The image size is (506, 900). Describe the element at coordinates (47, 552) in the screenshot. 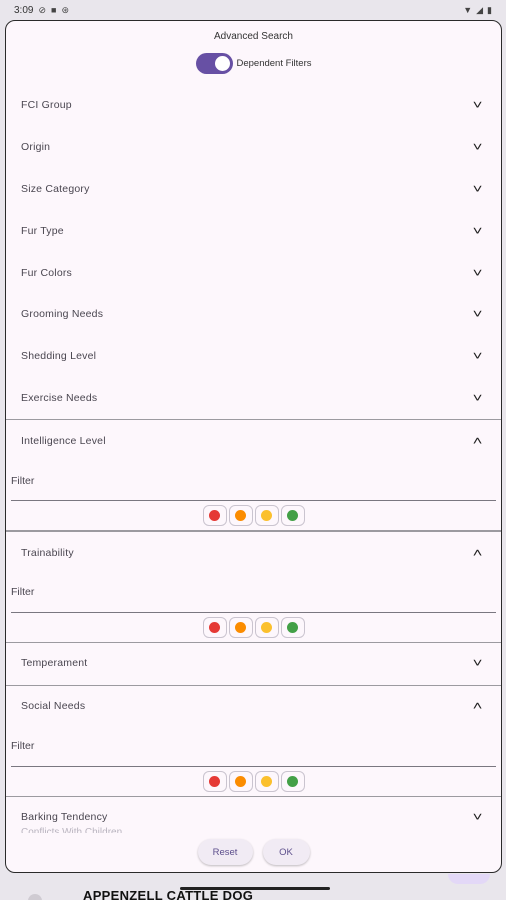

I see `section-label: Trainability` at that location.